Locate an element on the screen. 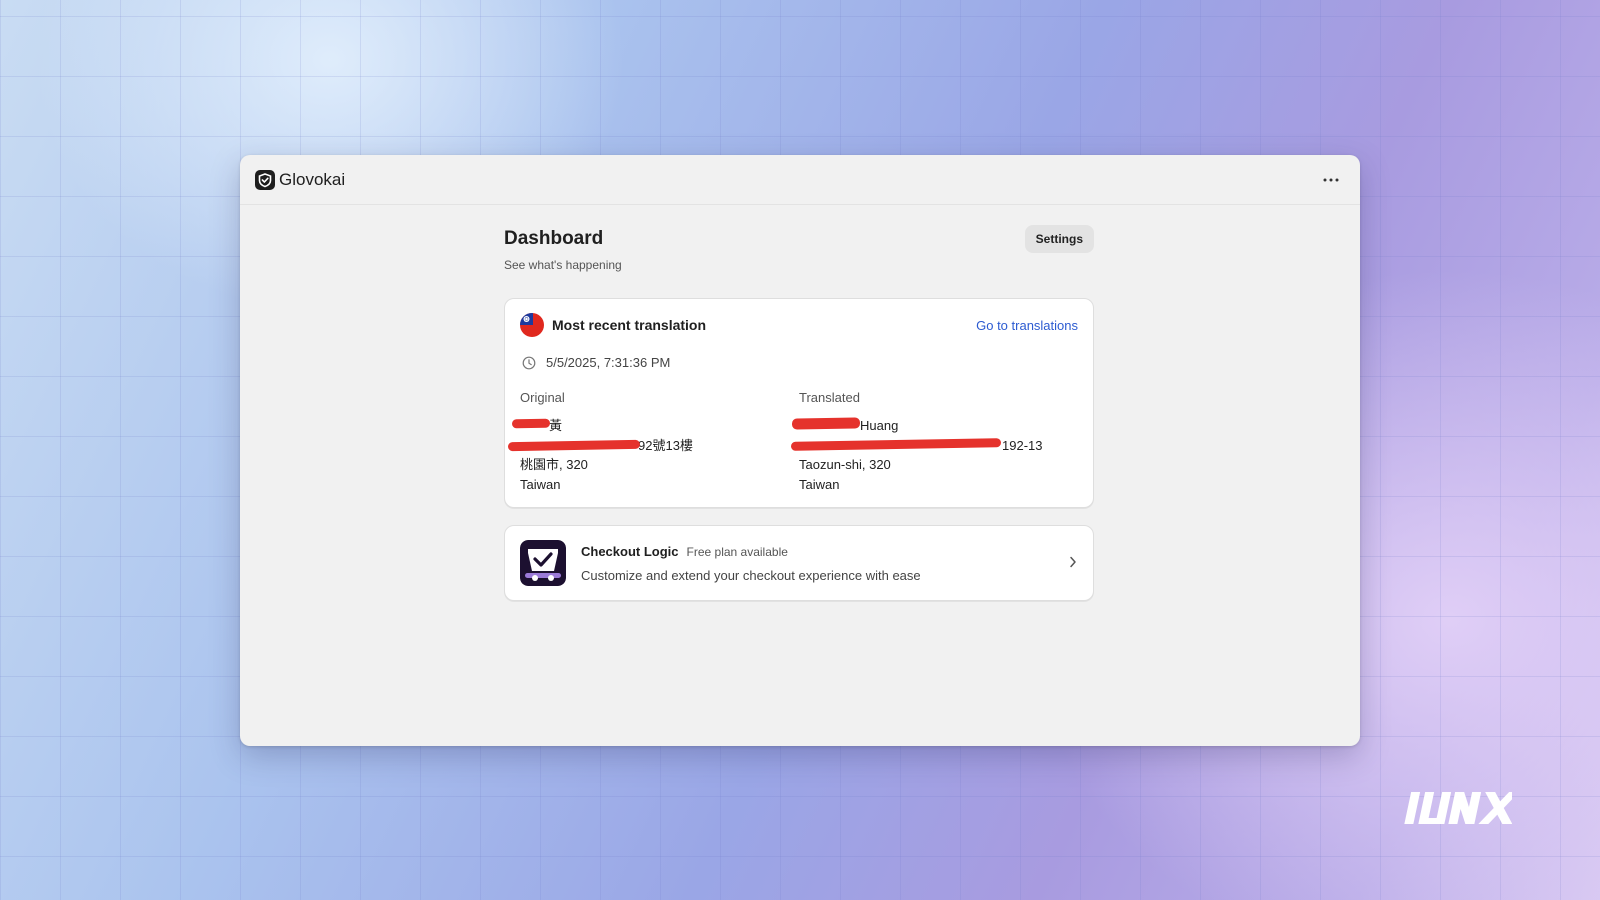 This screenshot has width=1600, height=900. app-name-label: Checkout Logic is located at coordinates (630, 551).